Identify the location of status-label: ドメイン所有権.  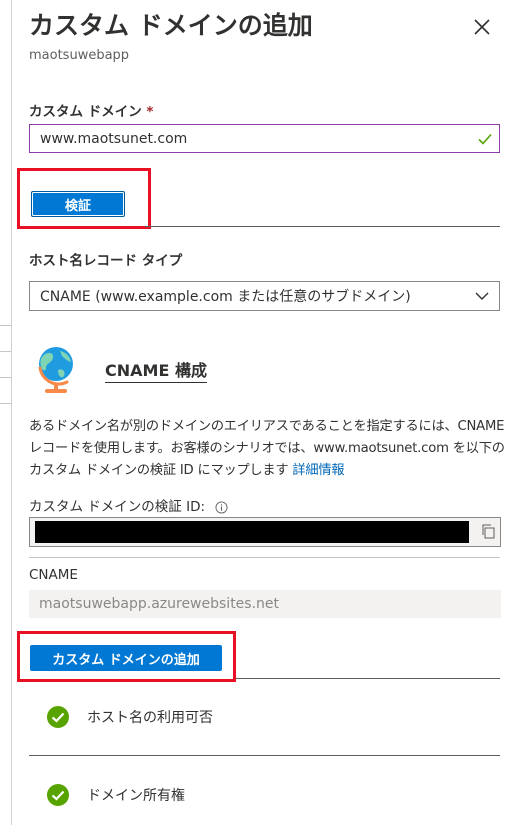
(136, 796).